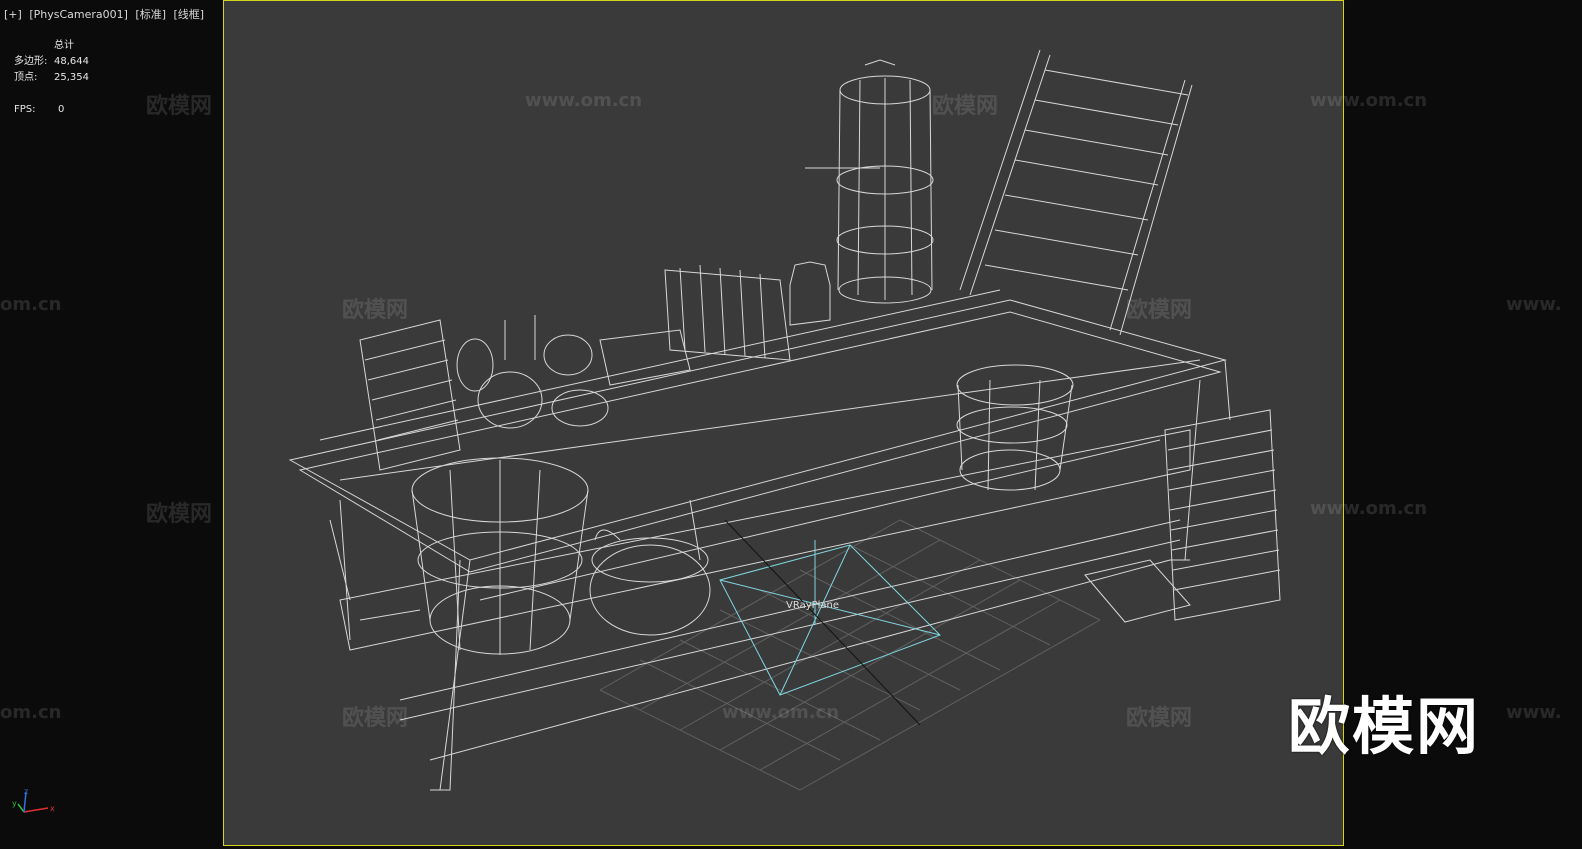 This screenshot has height=849, width=1582. I want to click on z-axis-label: z, so click(26, 791).